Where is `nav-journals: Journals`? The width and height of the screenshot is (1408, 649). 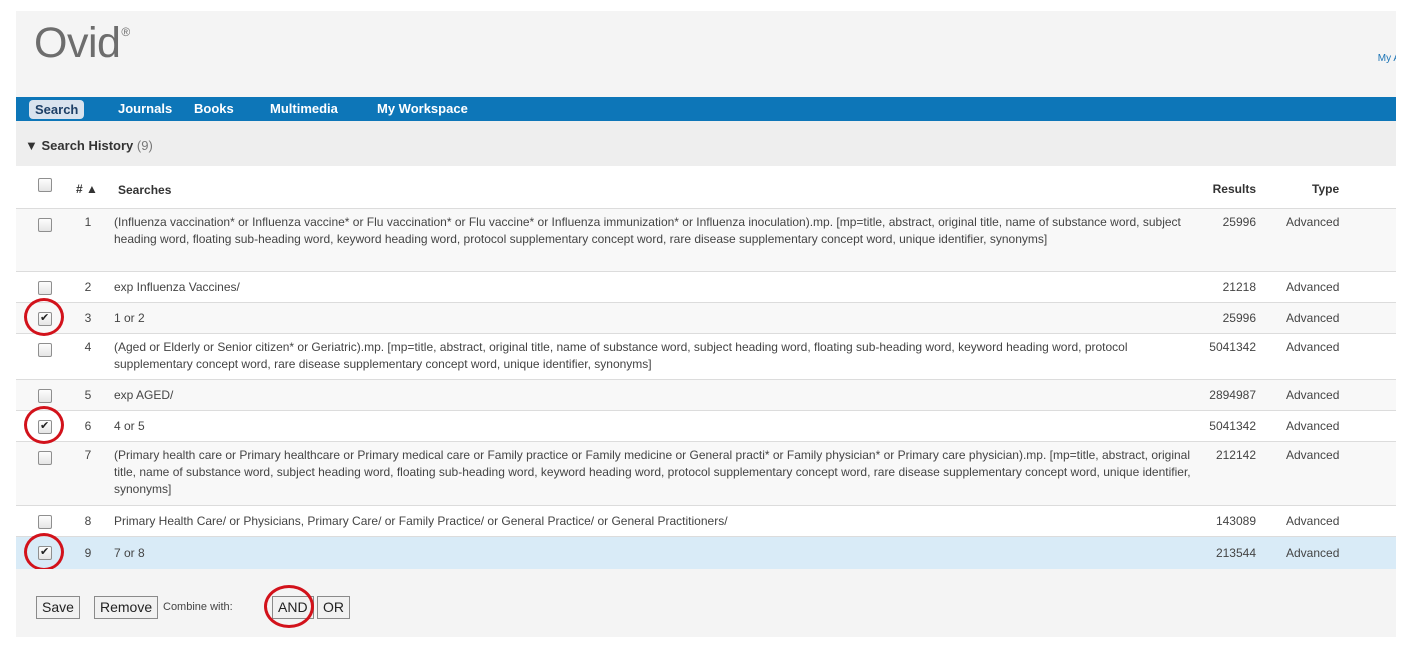
nav-journals: Journals is located at coordinates (145, 108).